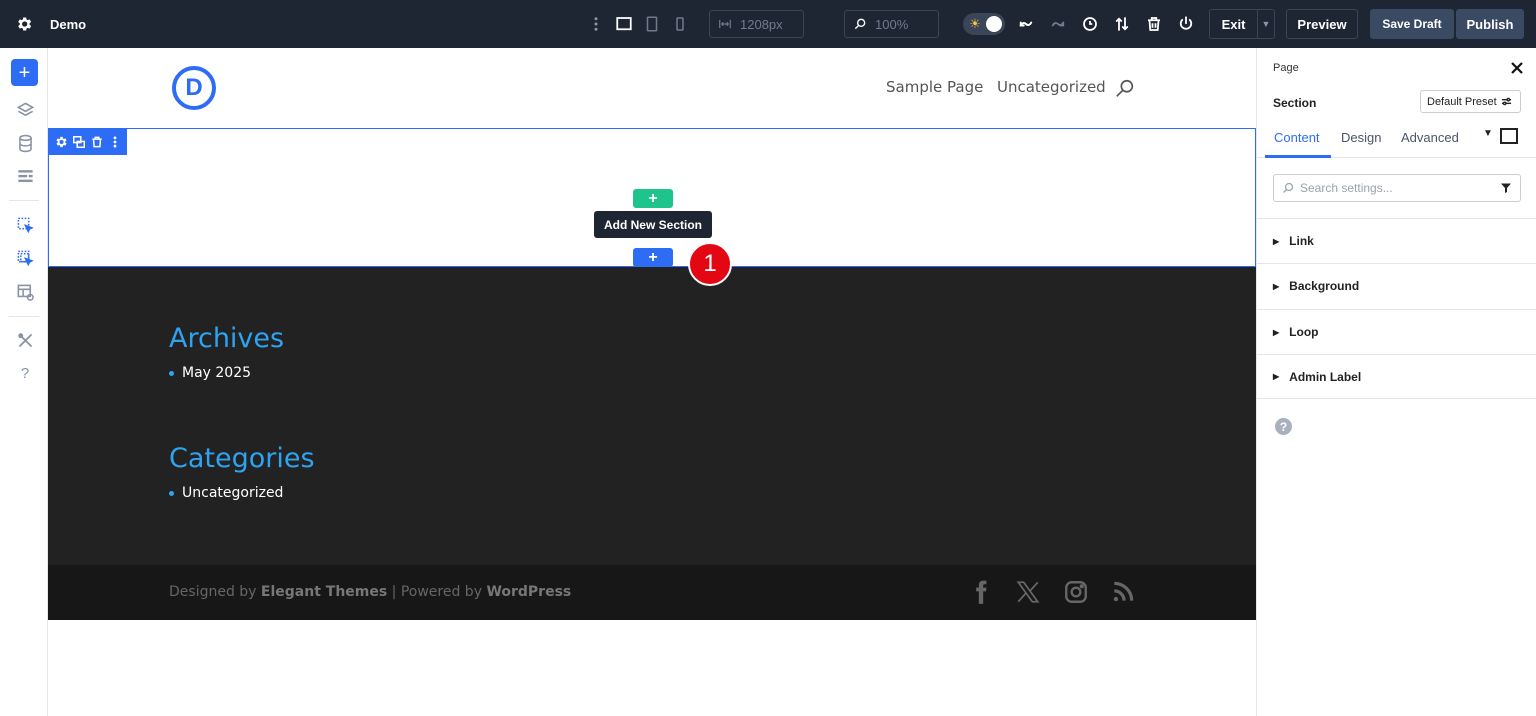  I want to click on publish-button: Publish, so click(1490, 24).